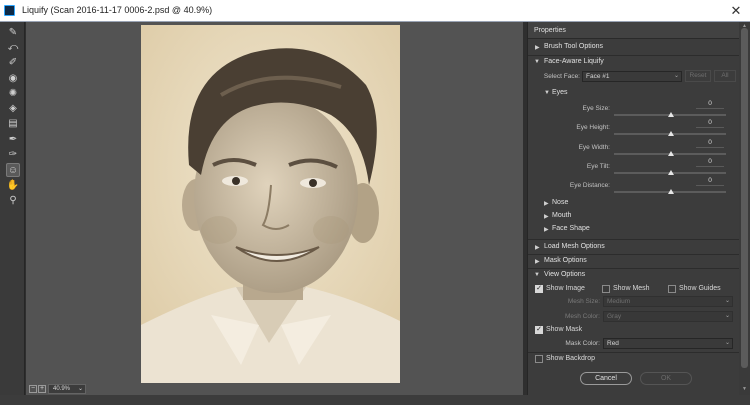  I want to click on mask-color-value: Red, so click(613, 343).